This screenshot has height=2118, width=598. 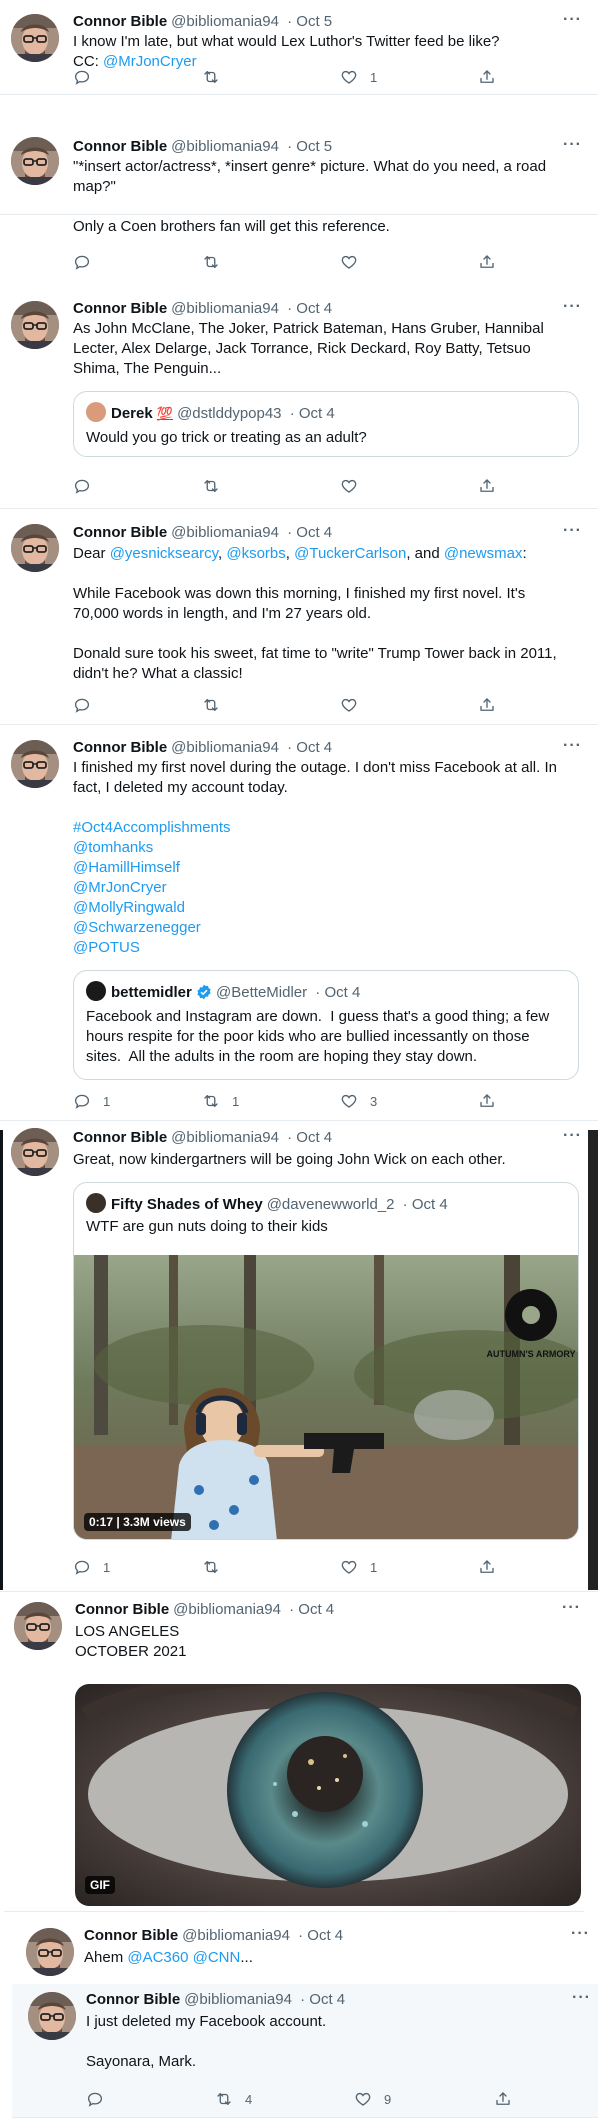 What do you see at coordinates (328, 1795) in the screenshot?
I see `gif-media: GIF` at bounding box center [328, 1795].